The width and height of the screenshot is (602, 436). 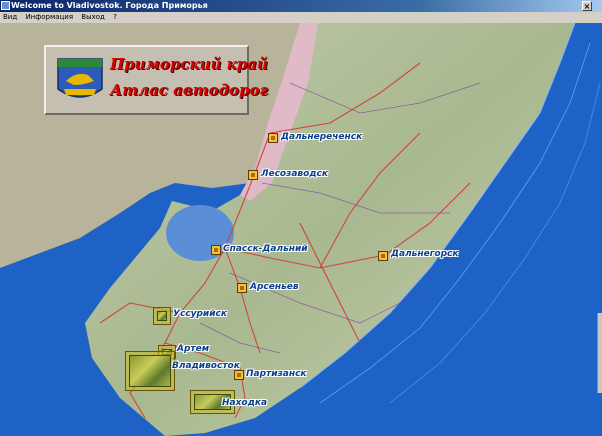 I want to click on menu-view: Вид, so click(x=10, y=17).